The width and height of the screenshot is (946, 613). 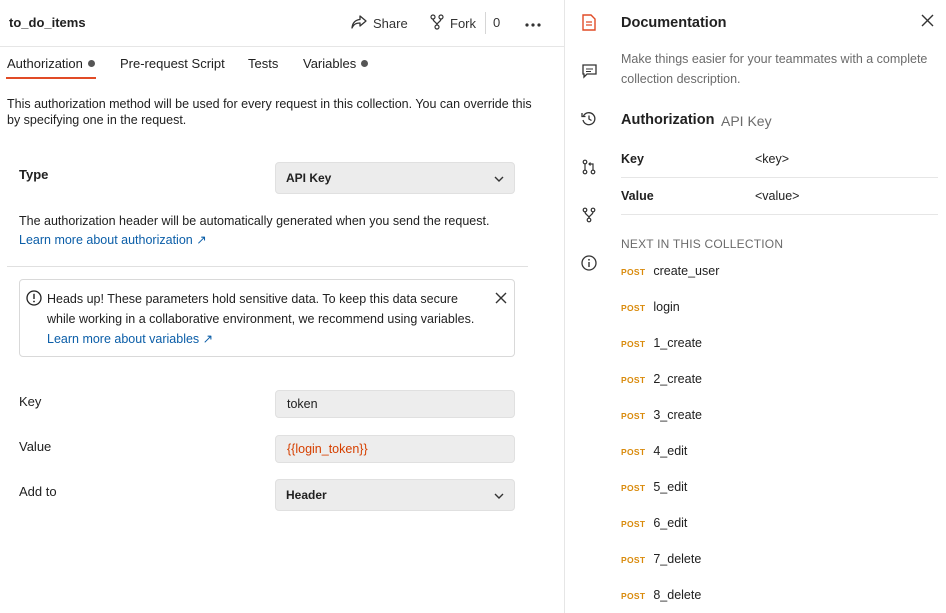 I want to click on tab-authorization-label: Authorization, so click(x=45, y=63).